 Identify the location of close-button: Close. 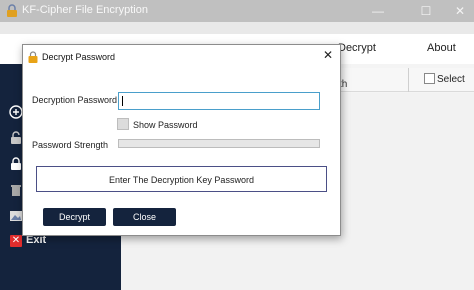
(144, 217).